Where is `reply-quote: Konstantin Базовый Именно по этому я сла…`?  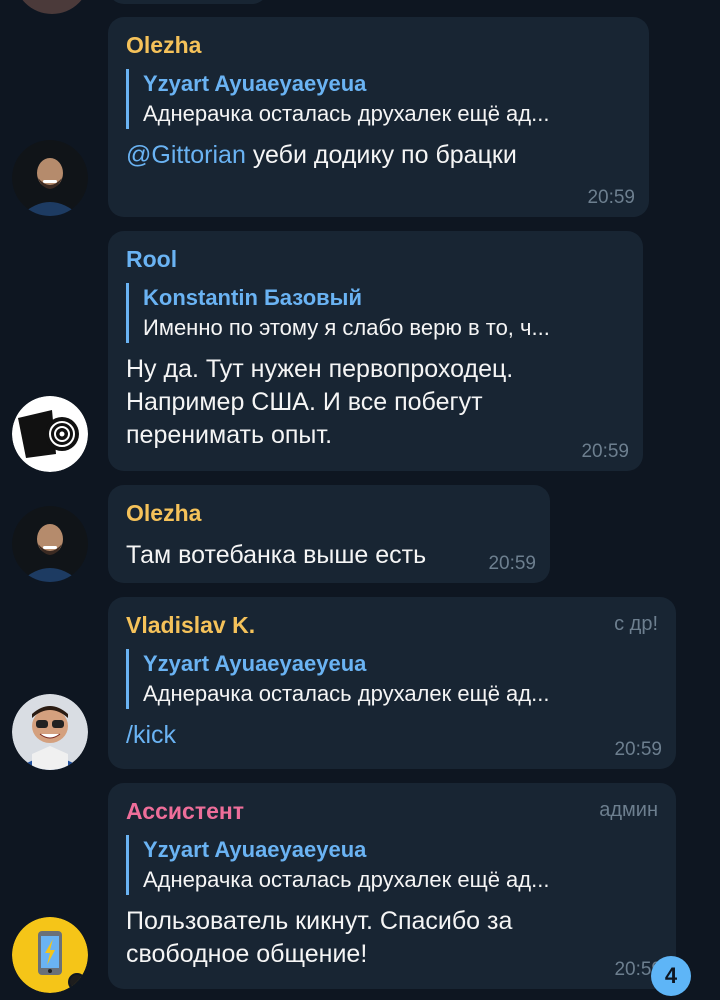
reply-quote: Konstantin Базовый Именно по этому я сла… is located at coordinates (375, 313).